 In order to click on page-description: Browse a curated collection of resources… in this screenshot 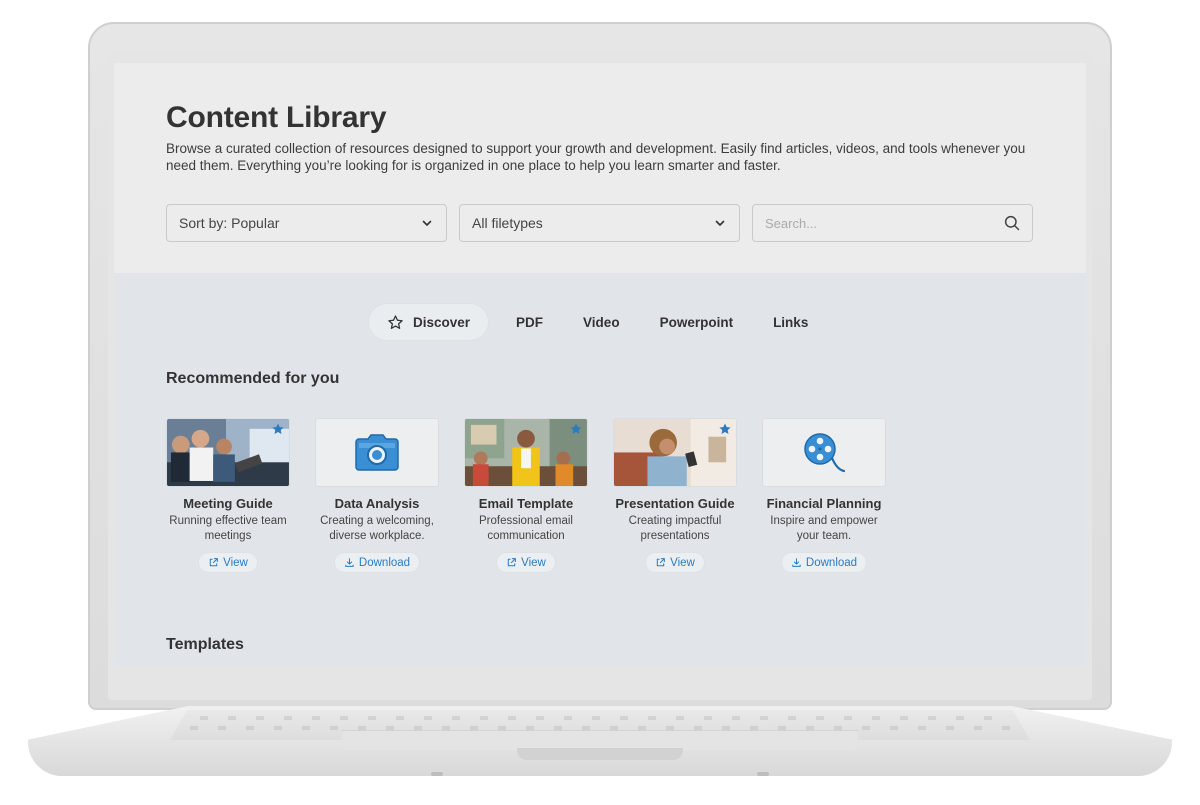, I will do `click(596, 157)`.